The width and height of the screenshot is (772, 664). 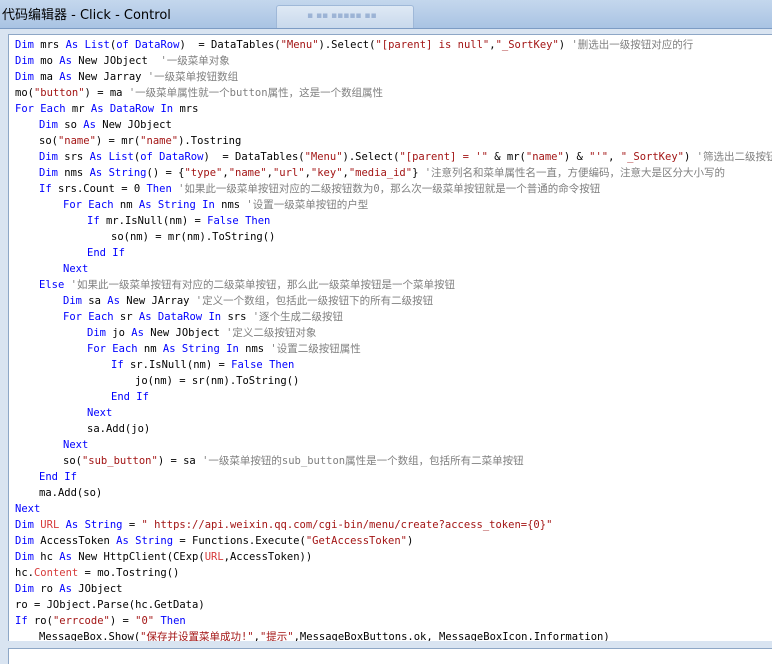 What do you see at coordinates (118, 141) in the screenshot?
I see `code-token: ) = mr(` at bounding box center [118, 141].